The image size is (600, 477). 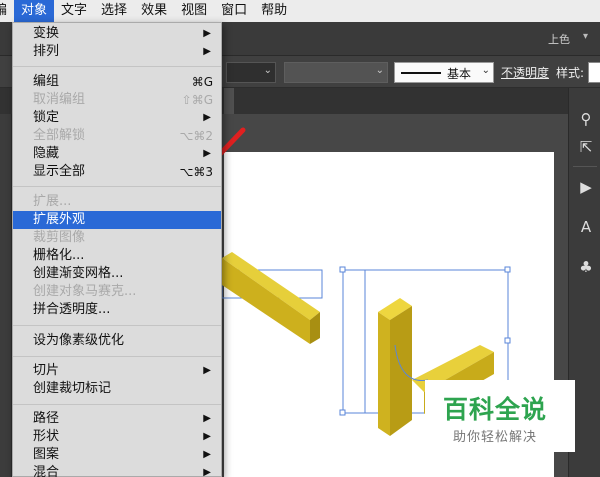 I want to click on menu-item-make-pixel-perfect: 设为像素级优化, so click(x=117, y=341).